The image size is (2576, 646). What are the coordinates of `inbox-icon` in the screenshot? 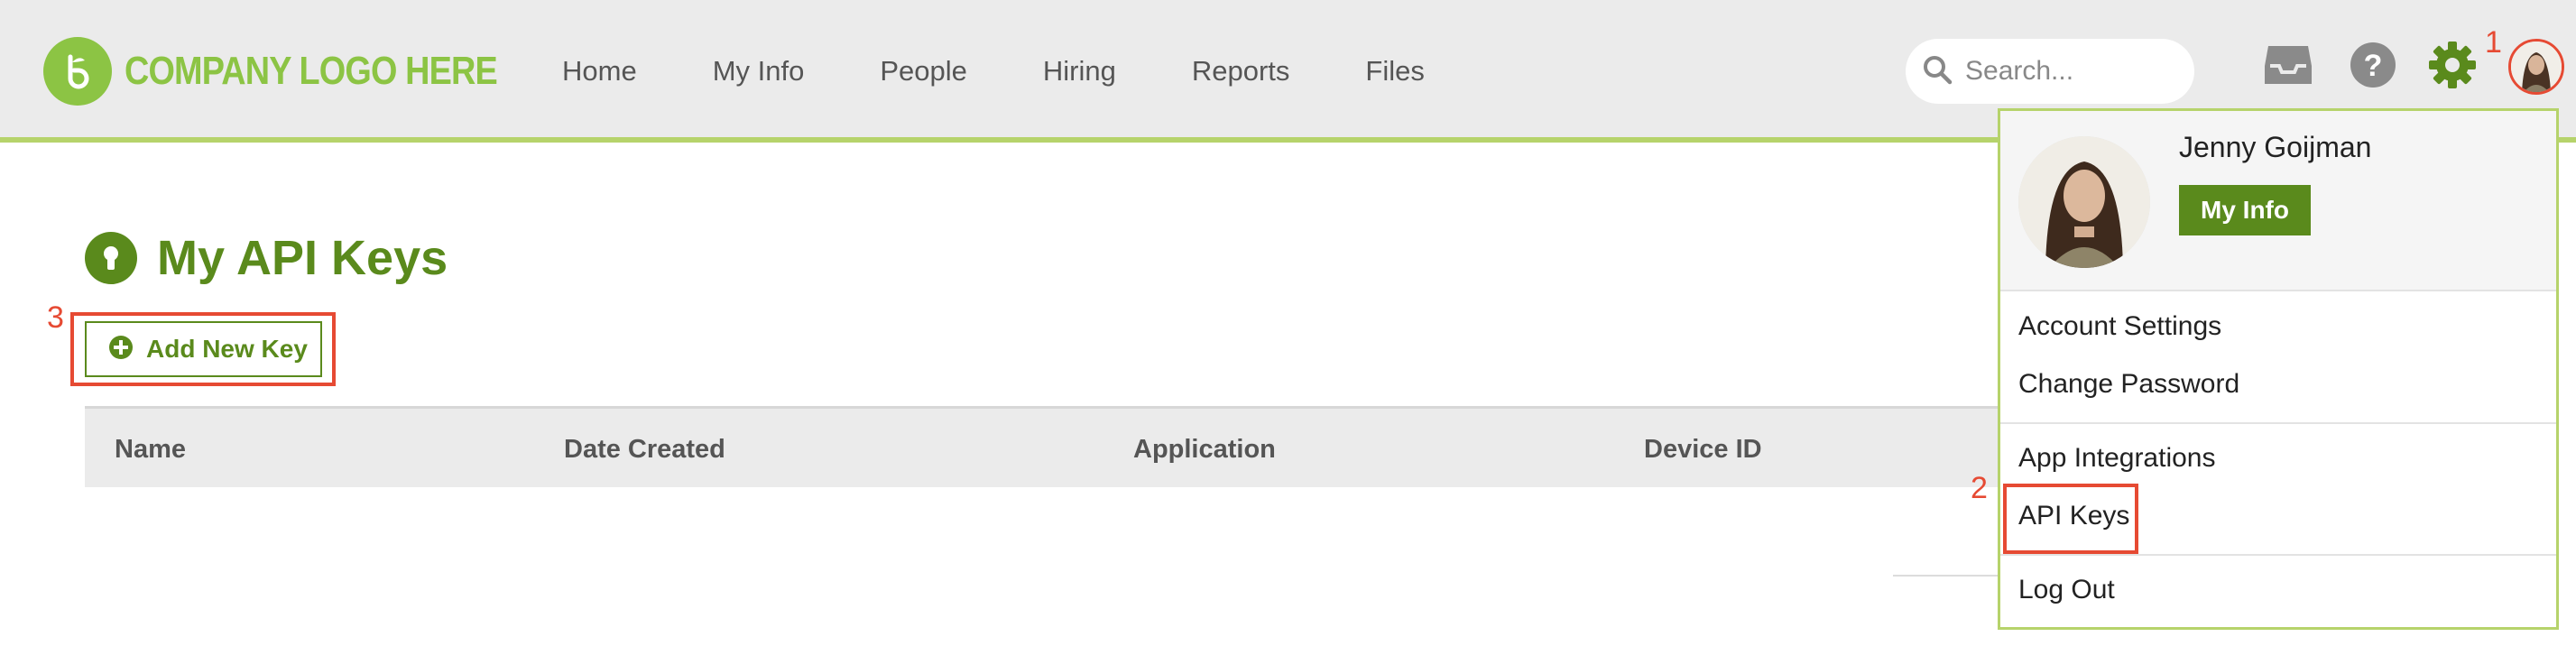 It's located at (2288, 65).